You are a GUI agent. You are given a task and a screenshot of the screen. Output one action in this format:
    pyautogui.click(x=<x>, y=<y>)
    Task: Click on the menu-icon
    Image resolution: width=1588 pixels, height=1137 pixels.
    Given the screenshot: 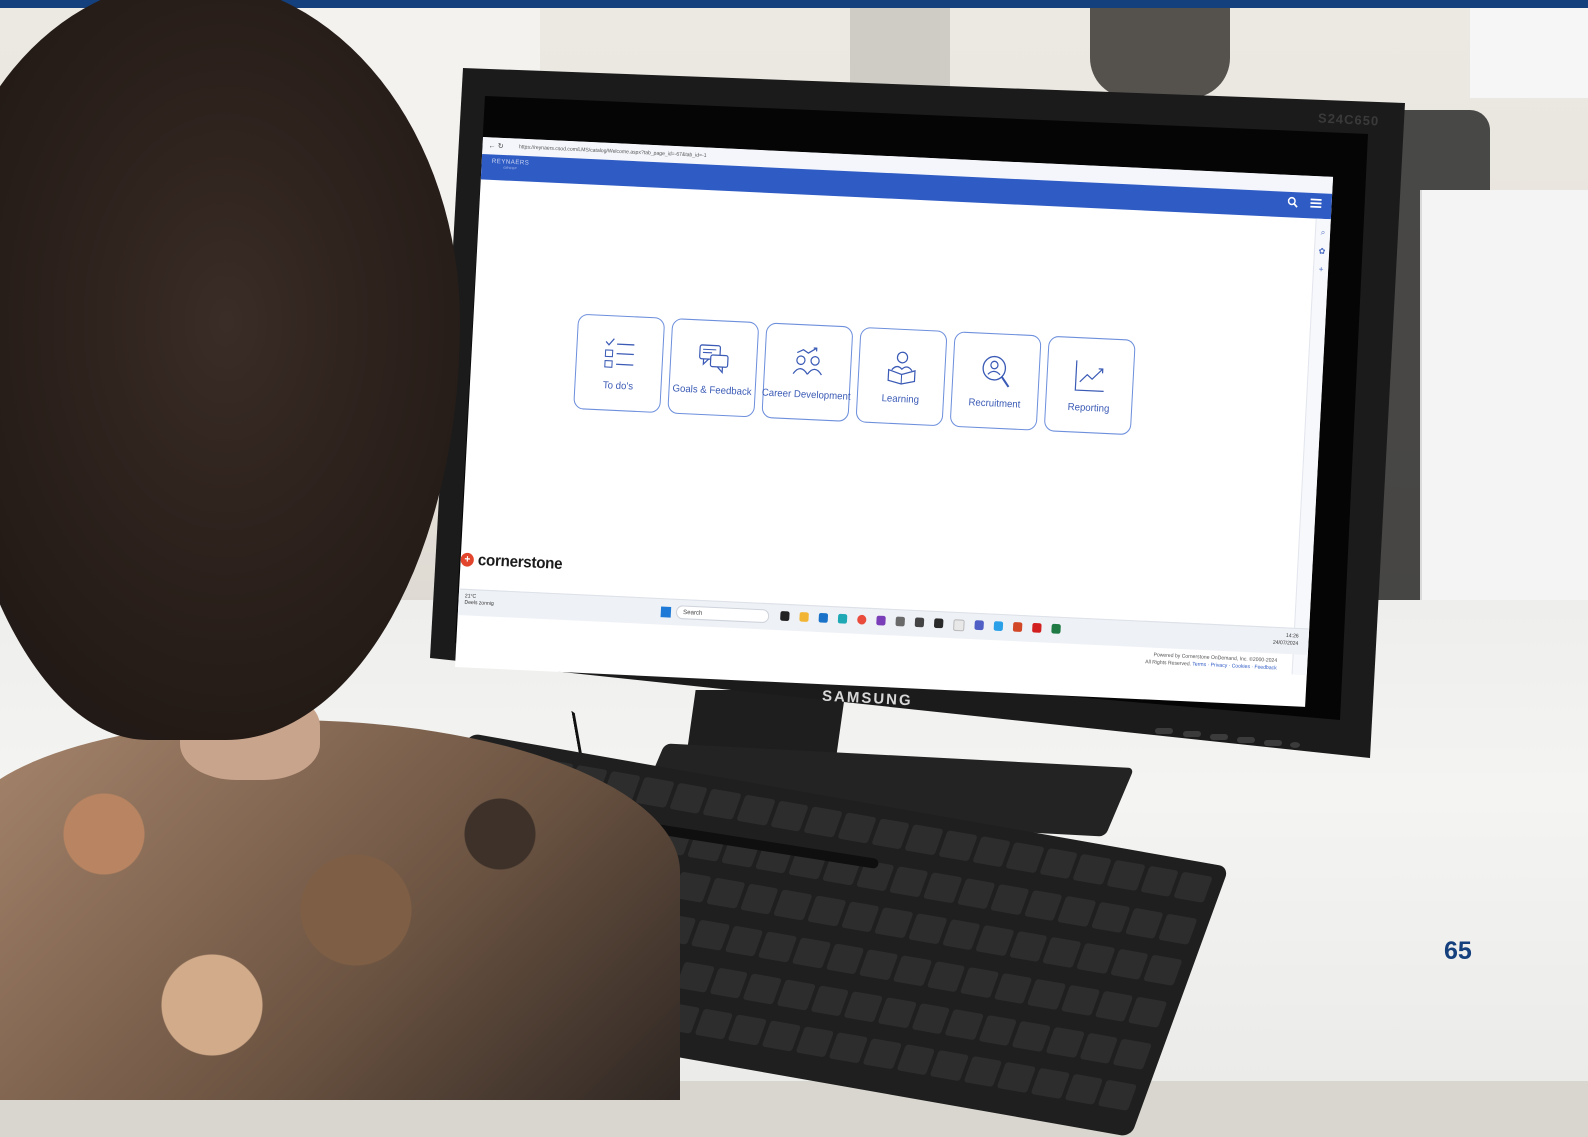 What is the action you would take?
    pyautogui.click(x=1316, y=204)
    